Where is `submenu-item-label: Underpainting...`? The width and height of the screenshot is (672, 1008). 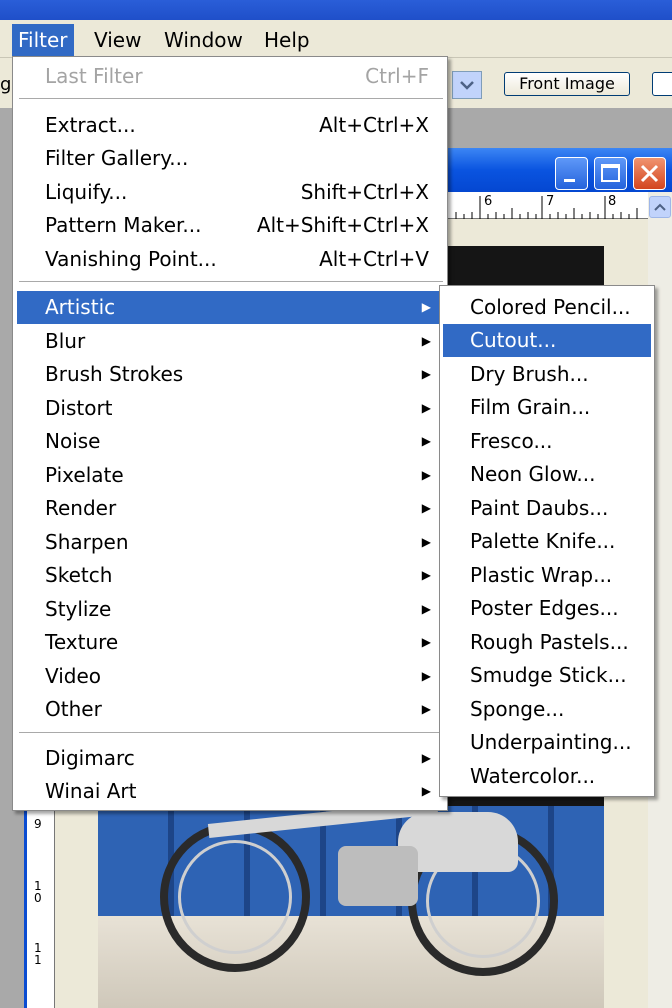
submenu-item-label: Underpainting... is located at coordinates (551, 742).